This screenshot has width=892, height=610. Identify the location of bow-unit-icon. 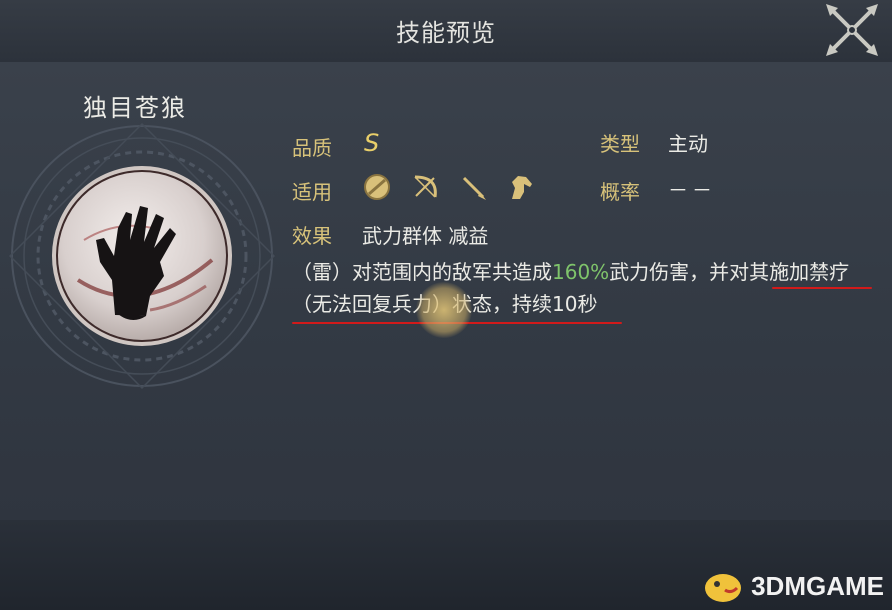
(425, 187).